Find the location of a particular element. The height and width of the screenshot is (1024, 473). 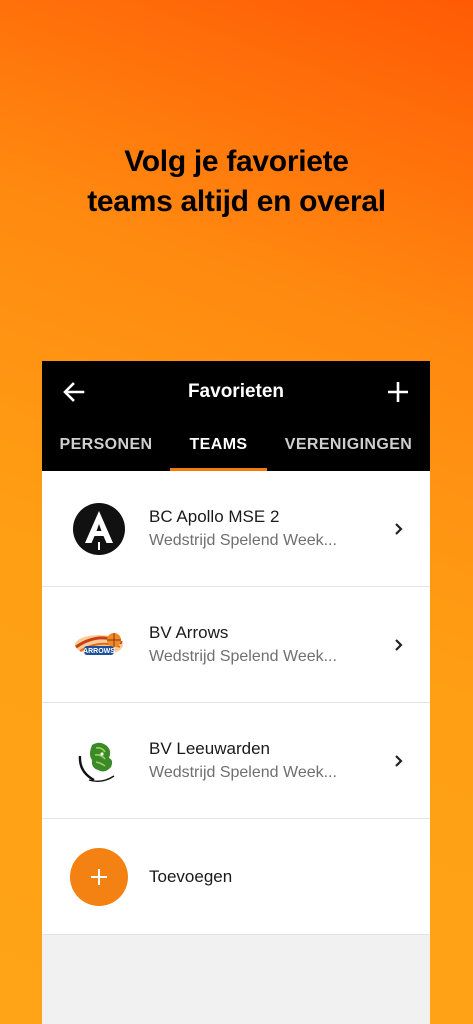

apollo-logo is located at coordinates (99, 529).